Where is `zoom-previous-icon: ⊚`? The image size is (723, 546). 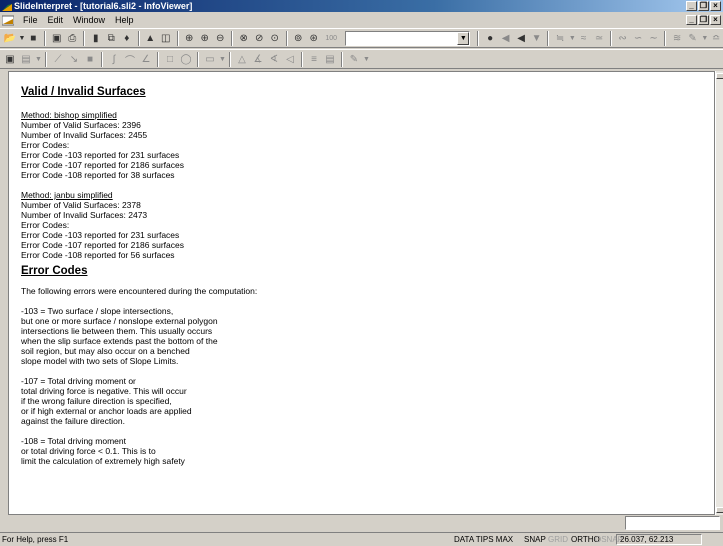 zoom-previous-icon: ⊚ is located at coordinates (299, 38).